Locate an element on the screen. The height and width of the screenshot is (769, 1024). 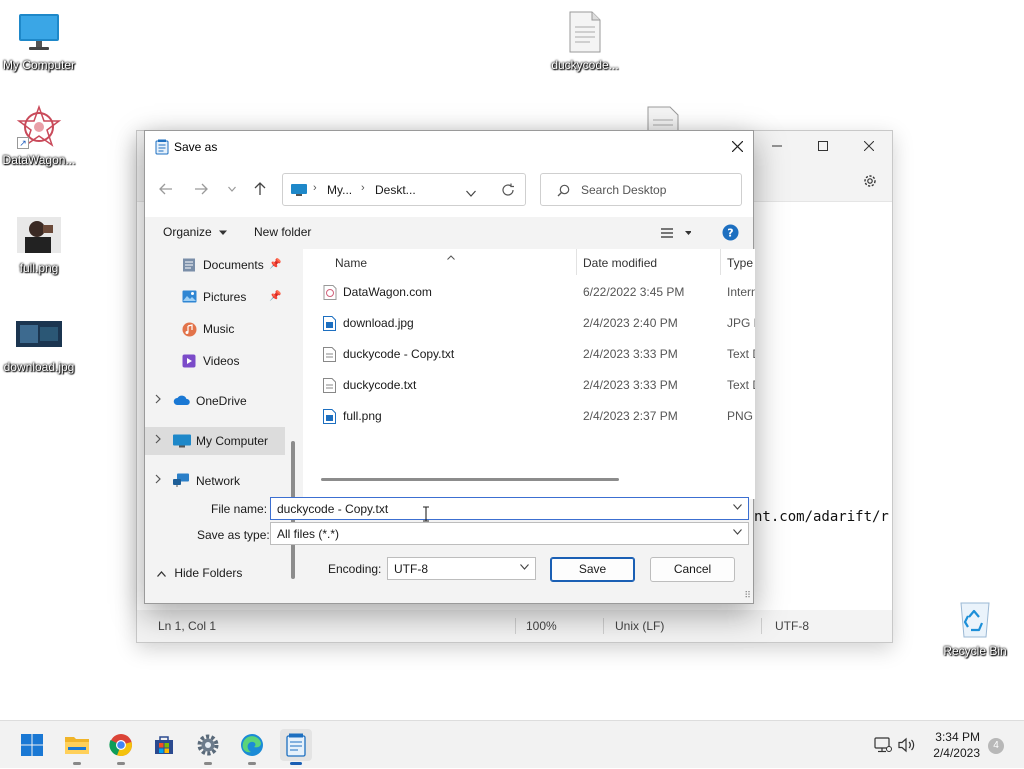
shortcut-arrow-icon: ↗ is located at coordinates (23, 143).